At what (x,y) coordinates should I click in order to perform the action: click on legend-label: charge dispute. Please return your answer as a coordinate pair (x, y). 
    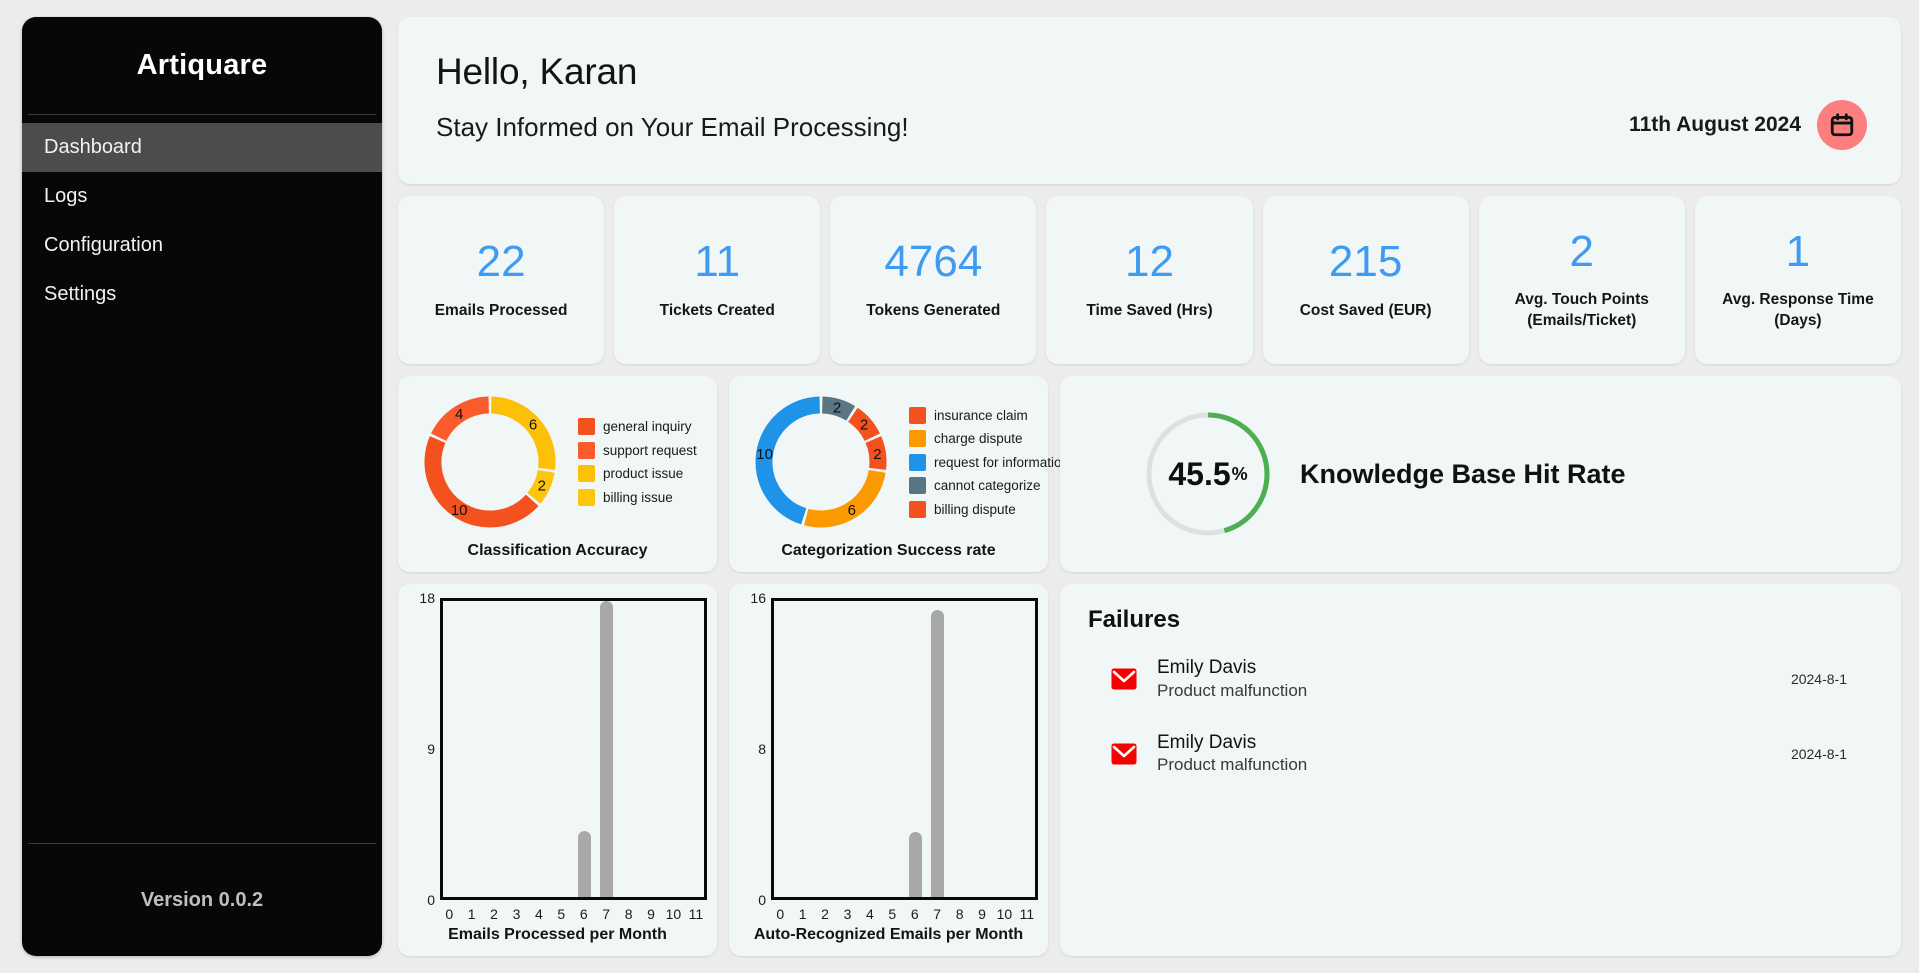
    Looking at the image, I should click on (978, 438).